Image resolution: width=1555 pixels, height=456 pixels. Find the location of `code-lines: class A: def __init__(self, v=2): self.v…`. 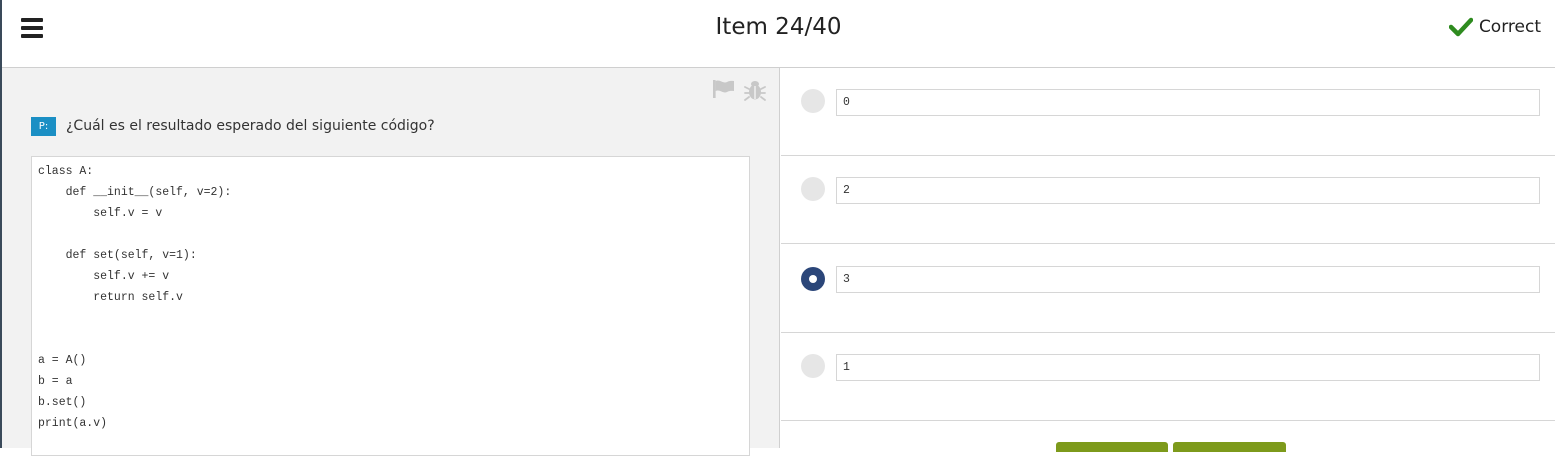

code-lines: class A: def __init__(self, v=2): self.v… is located at coordinates (134, 297).